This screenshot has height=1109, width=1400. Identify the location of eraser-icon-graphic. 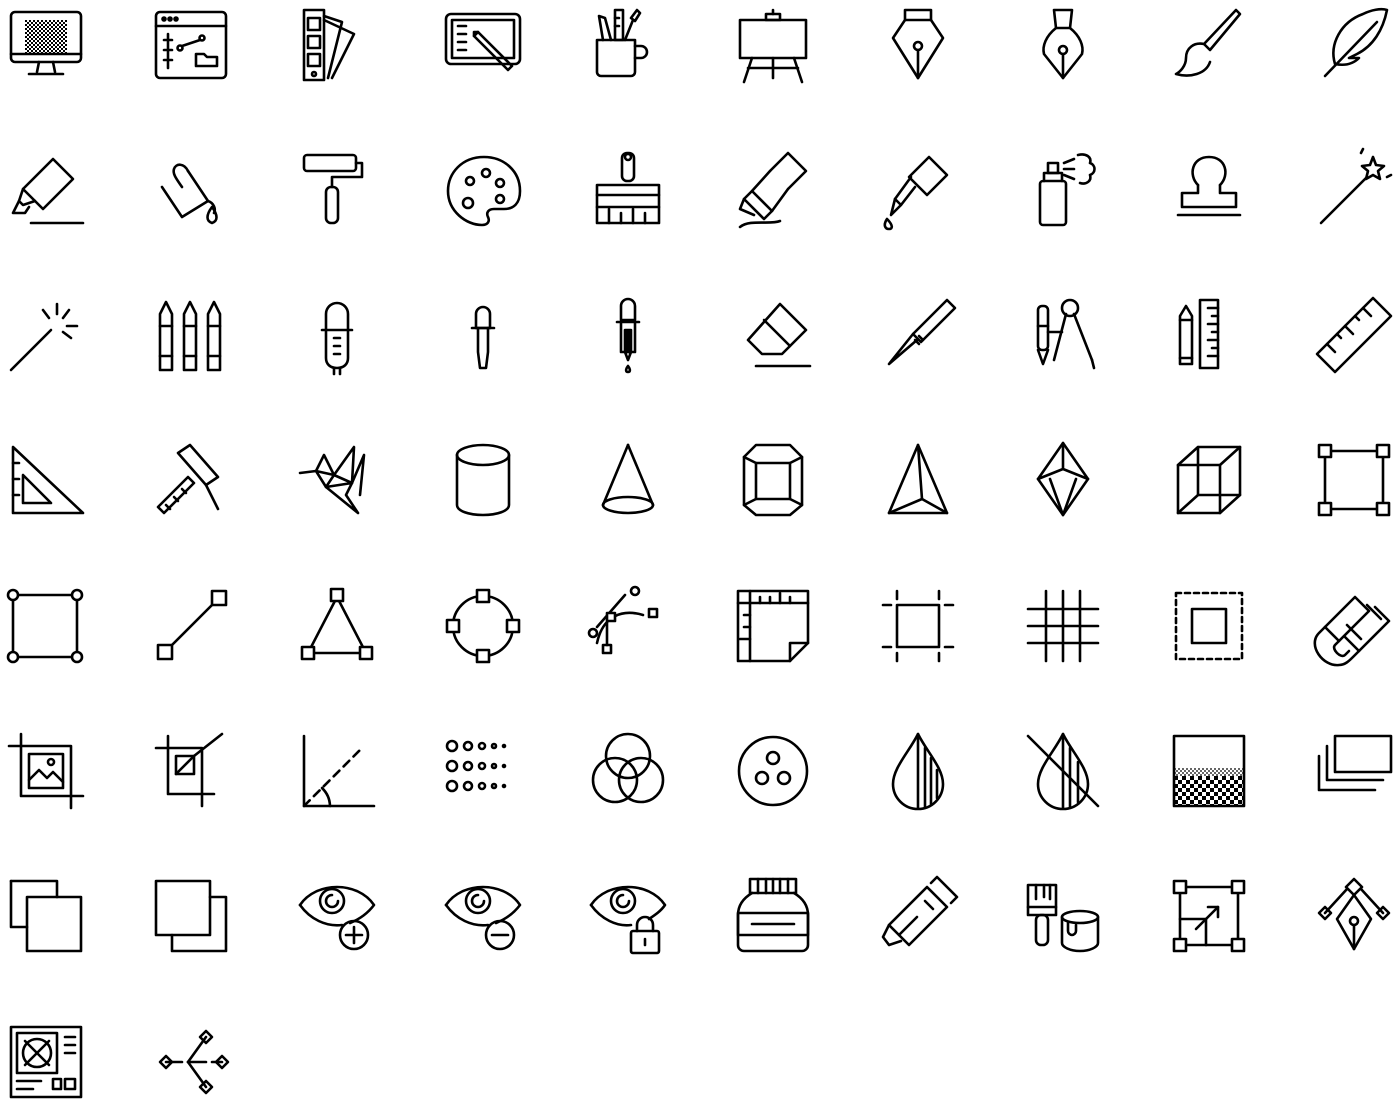
(773, 335).